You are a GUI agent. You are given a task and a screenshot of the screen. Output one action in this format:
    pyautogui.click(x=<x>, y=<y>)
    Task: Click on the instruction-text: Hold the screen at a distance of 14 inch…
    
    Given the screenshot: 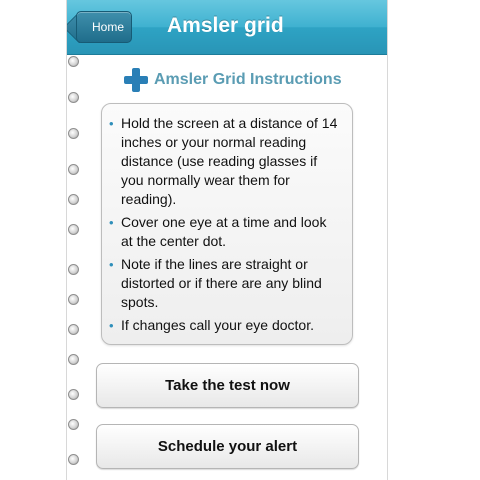 What is the action you would take?
    pyautogui.click(x=229, y=161)
    